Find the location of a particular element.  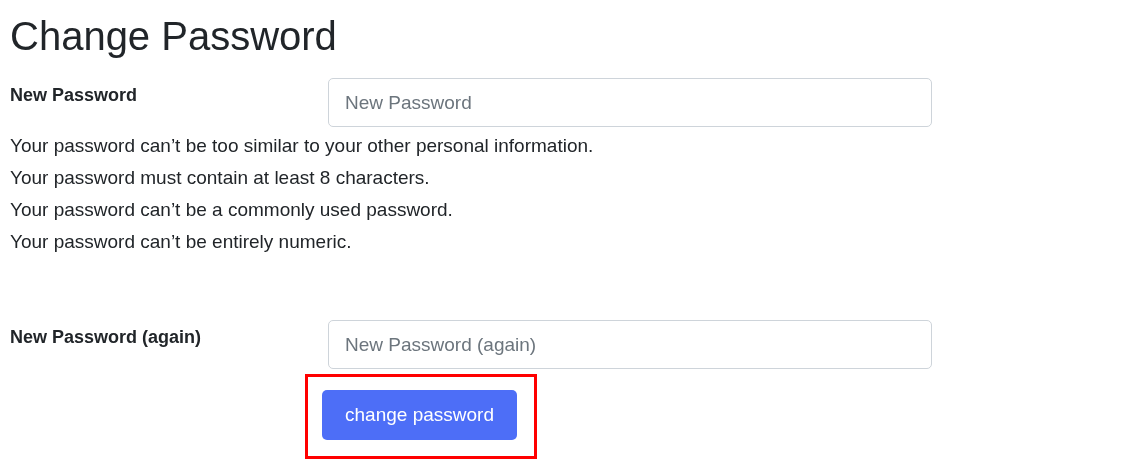

field-label: New Password is located at coordinates (74, 95).